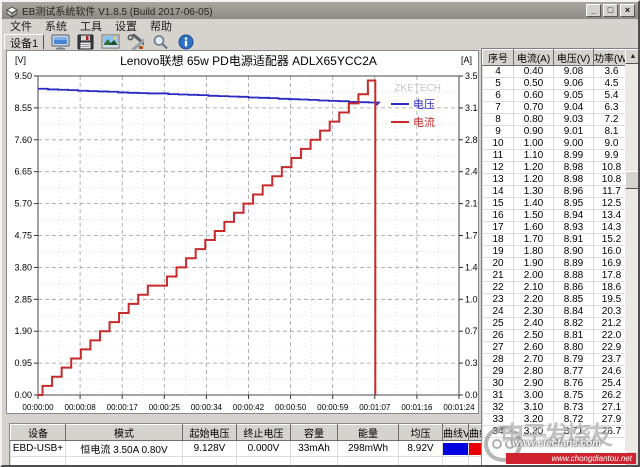 This screenshot has height=467, width=640. What do you see at coordinates (24, 42) in the screenshot?
I see `device-tab: 设备1` at bounding box center [24, 42].